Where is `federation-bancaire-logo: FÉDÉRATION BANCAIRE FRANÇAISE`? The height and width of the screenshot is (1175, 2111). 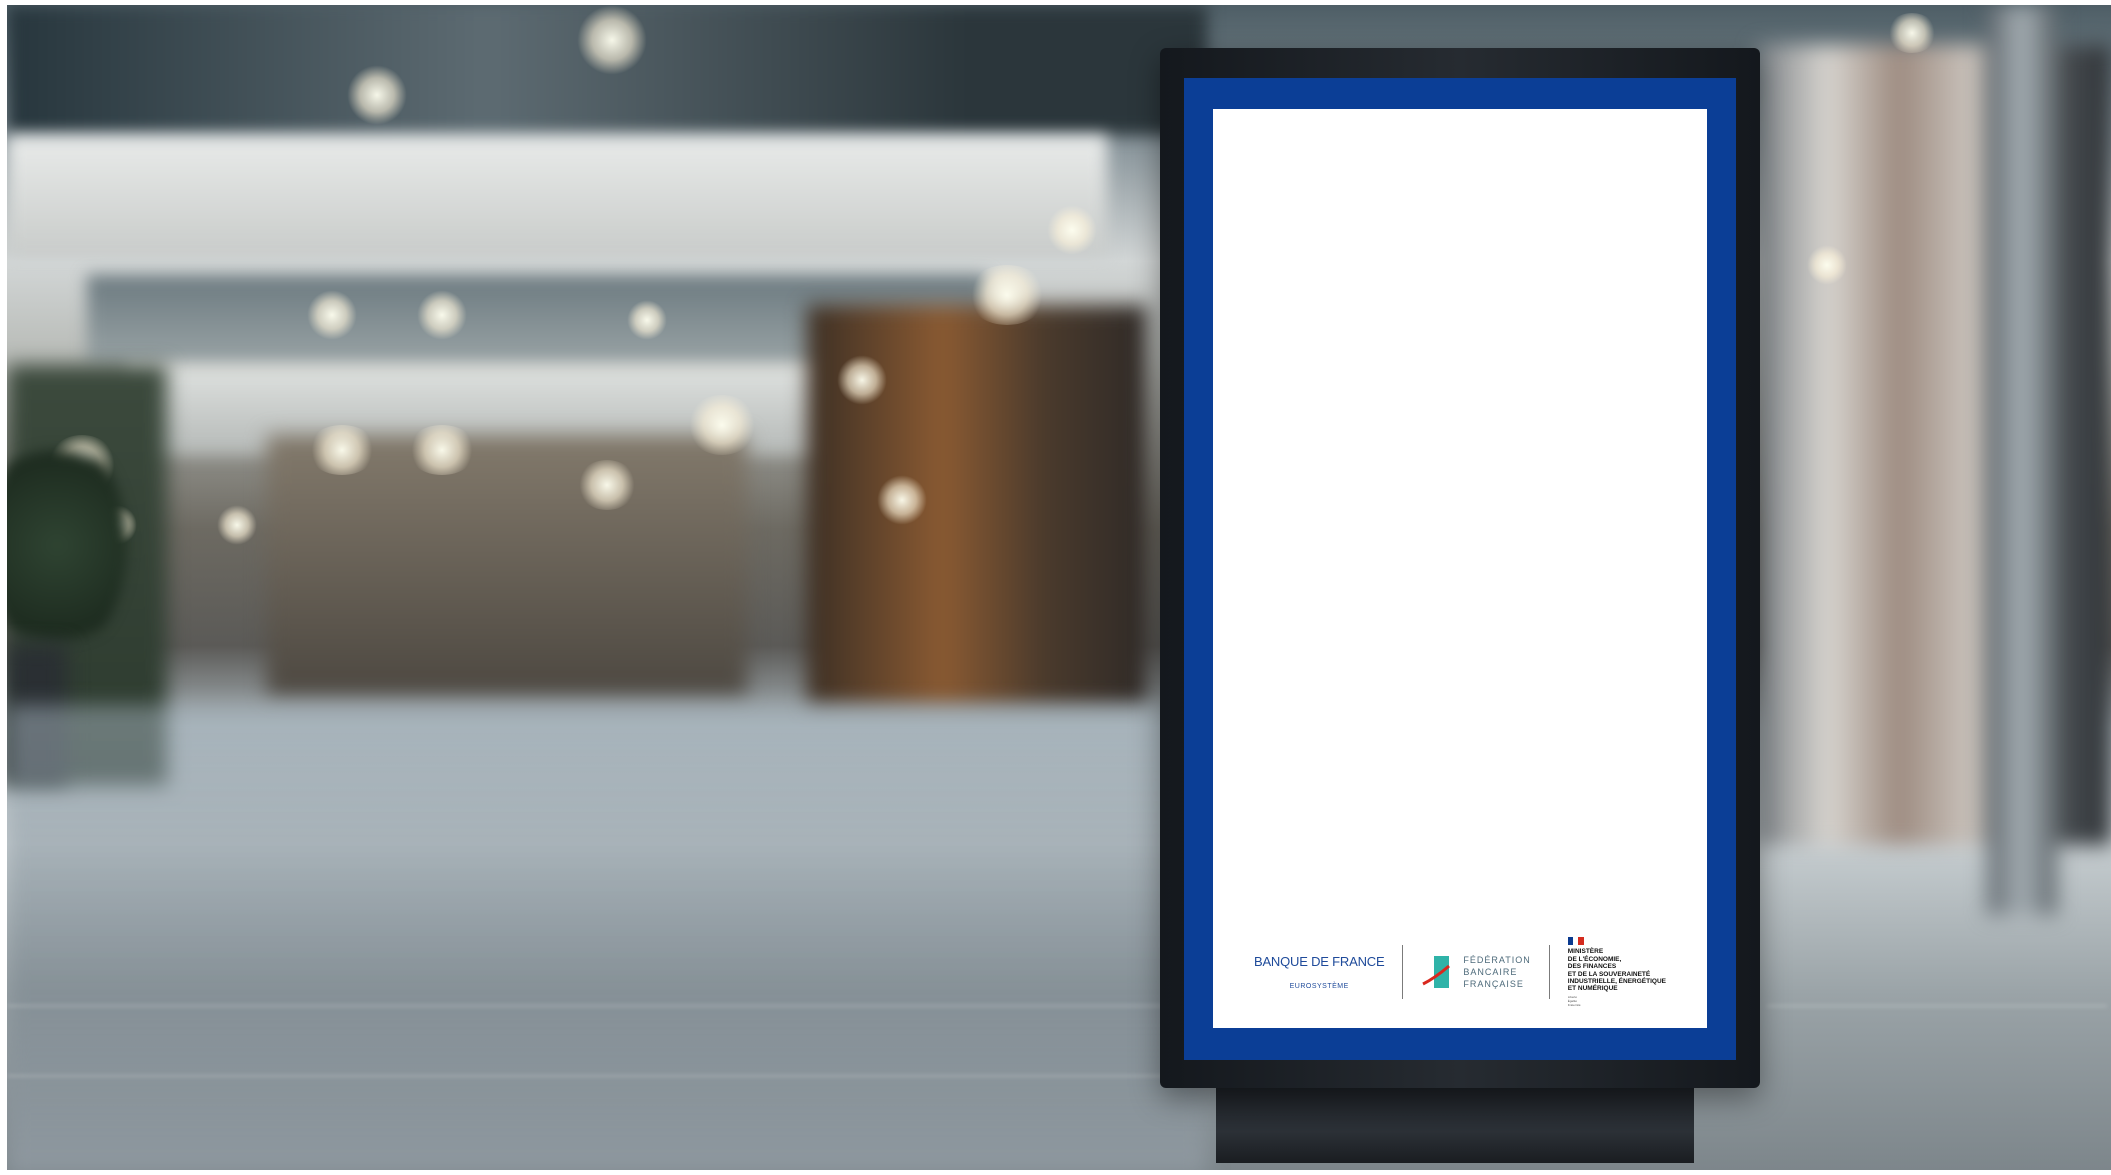
federation-bancaire-logo: FÉDÉRATION BANCAIRE FRANÇAISE is located at coordinates (1475, 972).